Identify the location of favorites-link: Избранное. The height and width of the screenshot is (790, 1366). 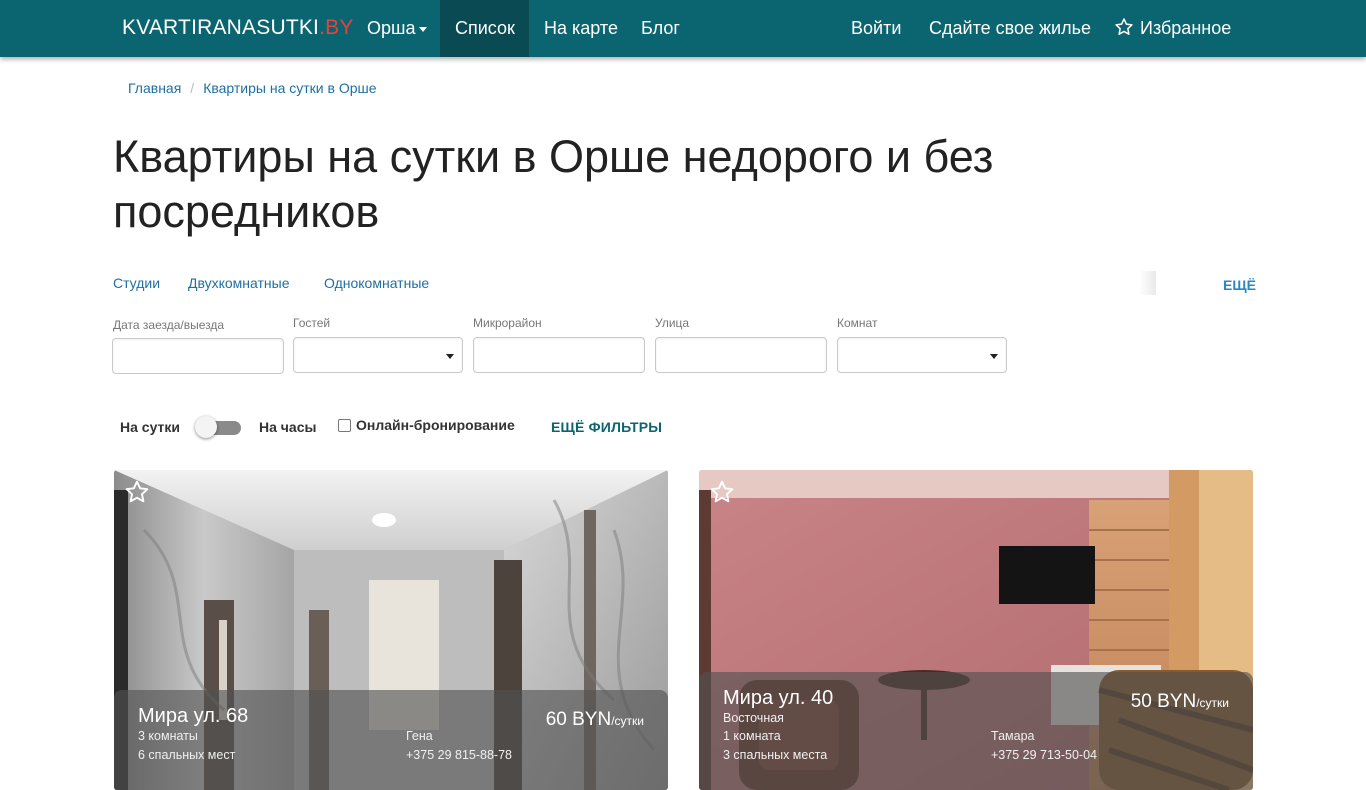
(1172, 28).